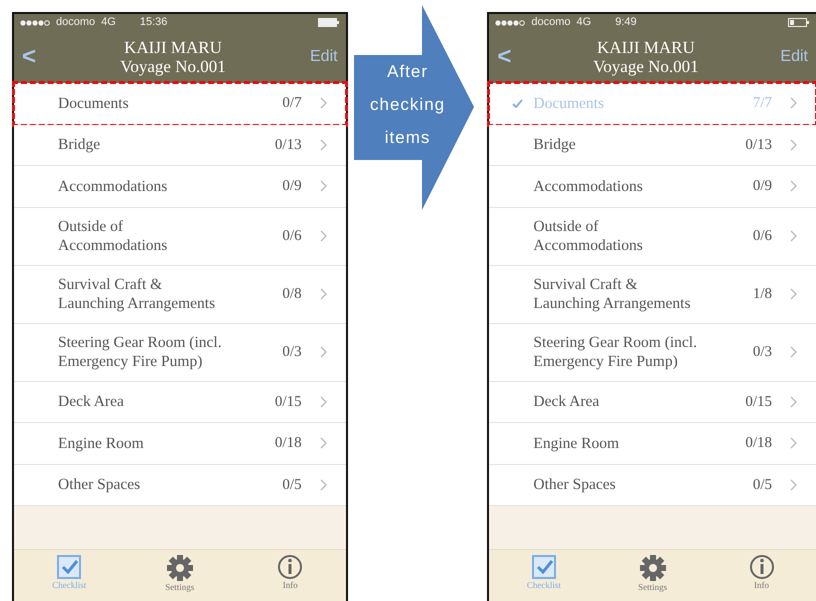 The height and width of the screenshot is (601, 816). What do you see at coordinates (291, 294) in the screenshot?
I see `progress-count: 0/8` at bounding box center [291, 294].